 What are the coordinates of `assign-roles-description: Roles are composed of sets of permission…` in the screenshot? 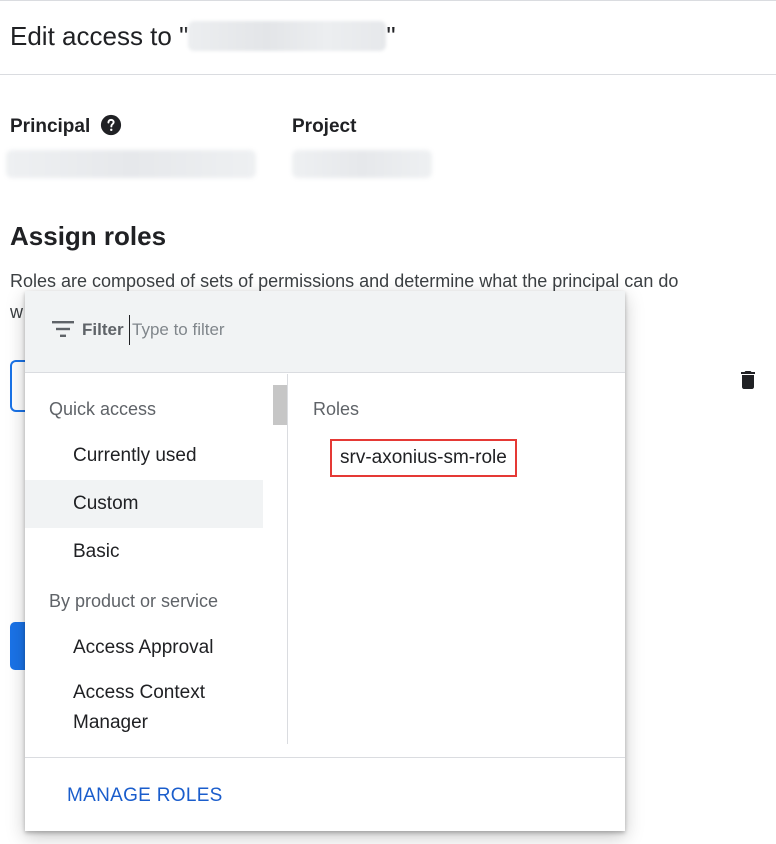 It's located at (344, 281).